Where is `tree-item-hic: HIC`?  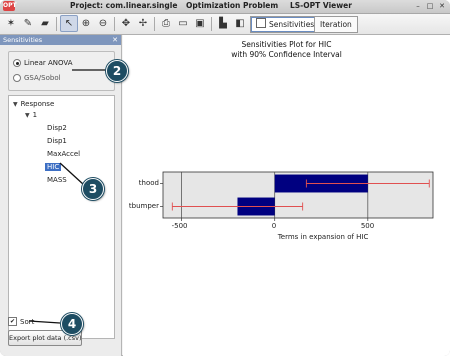
tree-item-hic: HIC is located at coordinates (53, 167).